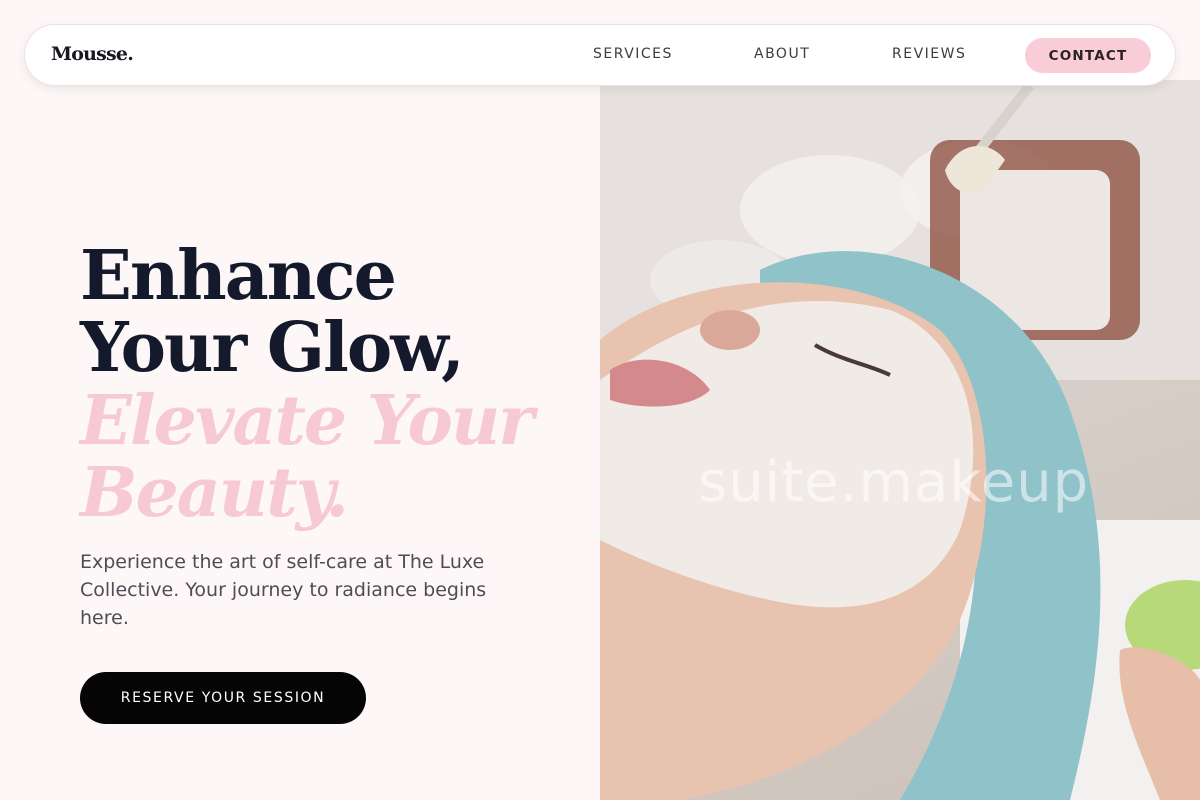 Image resolution: width=1200 pixels, height=800 pixels. What do you see at coordinates (92, 54) in the screenshot?
I see `brand-logo: Mousse.` at bounding box center [92, 54].